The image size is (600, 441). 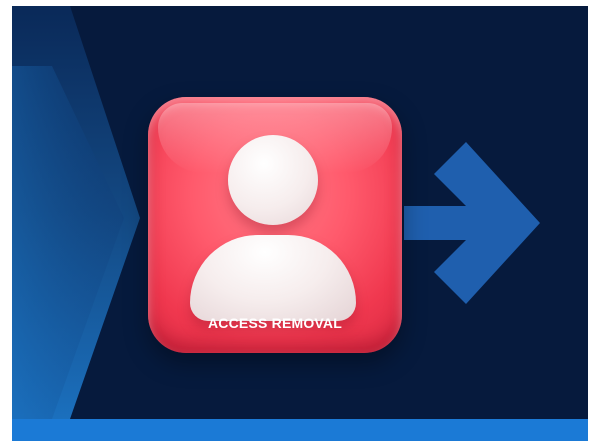 I want to click on arrow-right-icon, so click(x=472, y=223).